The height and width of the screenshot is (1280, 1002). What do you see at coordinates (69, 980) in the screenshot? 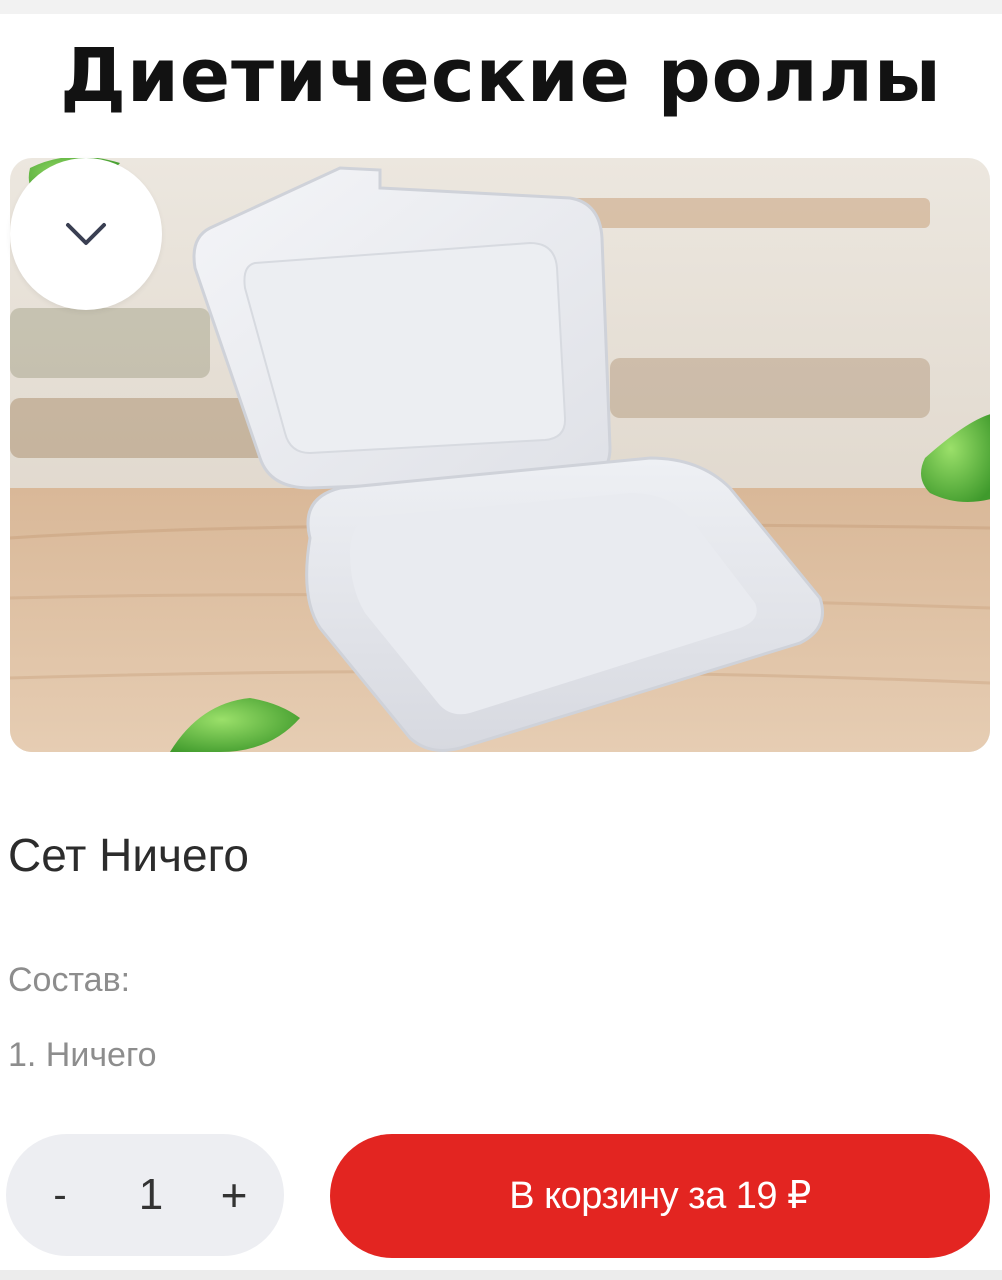
I see `composition-label: Состав:` at bounding box center [69, 980].